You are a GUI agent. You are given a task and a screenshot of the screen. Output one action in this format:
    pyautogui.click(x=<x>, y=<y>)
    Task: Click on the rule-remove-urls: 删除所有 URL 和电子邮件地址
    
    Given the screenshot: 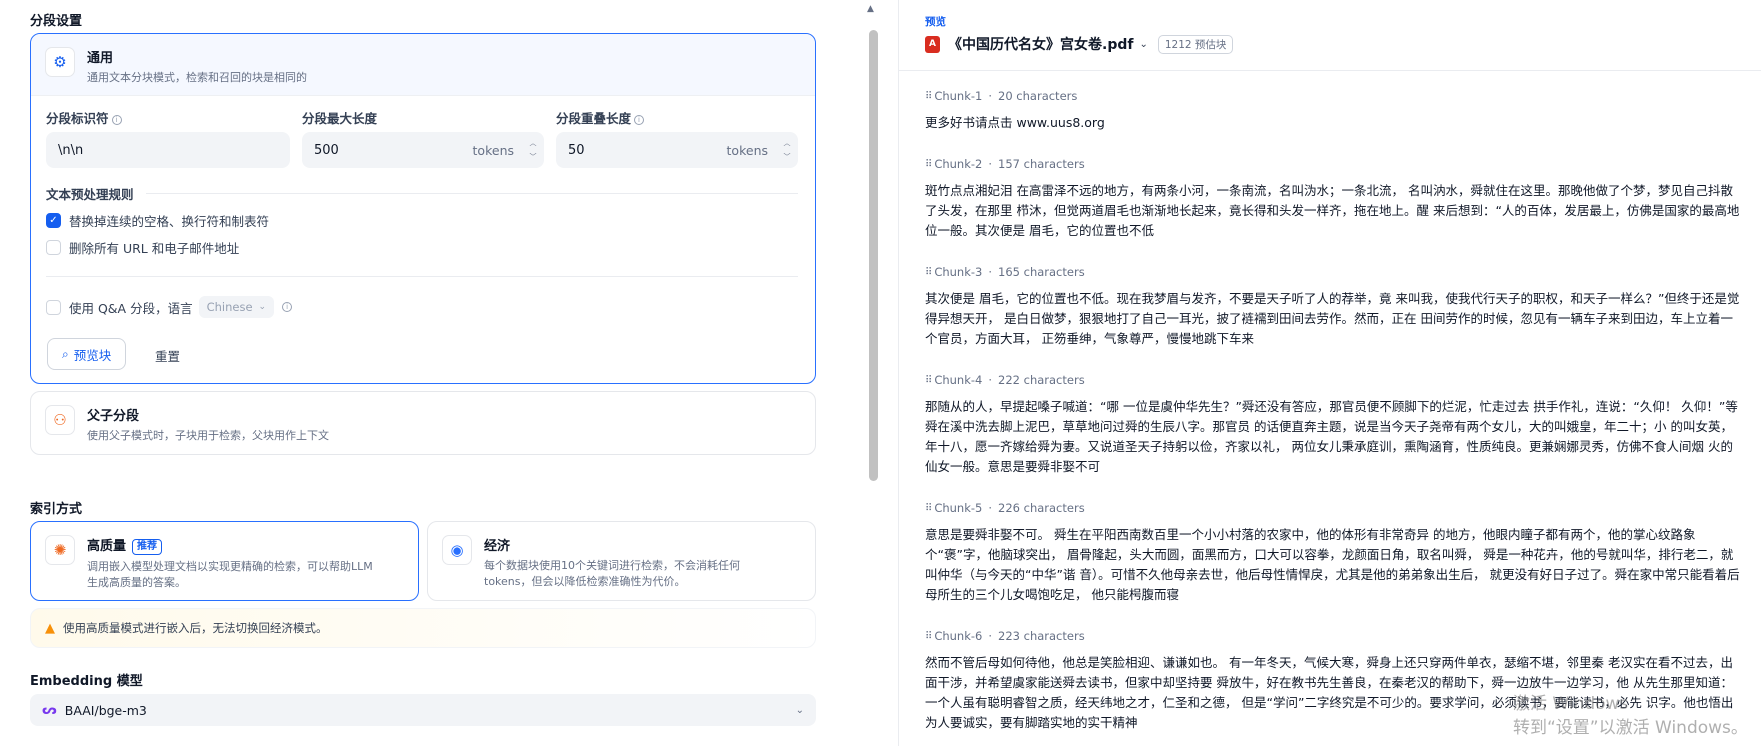 What is the action you would take?
    pyautogui.click(x=142, y=247)
    